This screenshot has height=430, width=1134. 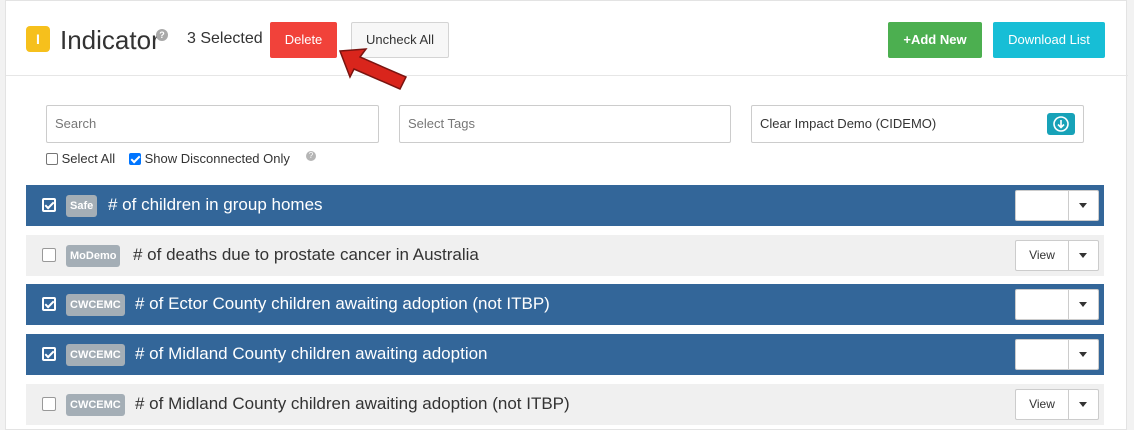 I want to click on show-disconnected-option: Show Disconnected Only, so click(x=209, y=158).